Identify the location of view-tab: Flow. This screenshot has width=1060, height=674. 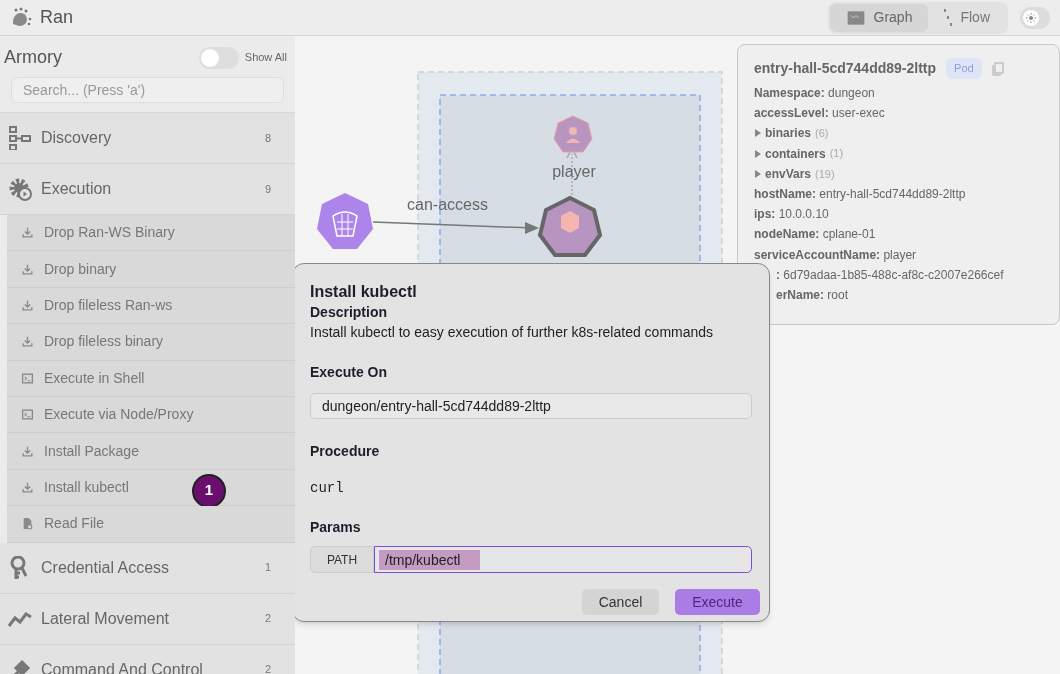
(967, 17).